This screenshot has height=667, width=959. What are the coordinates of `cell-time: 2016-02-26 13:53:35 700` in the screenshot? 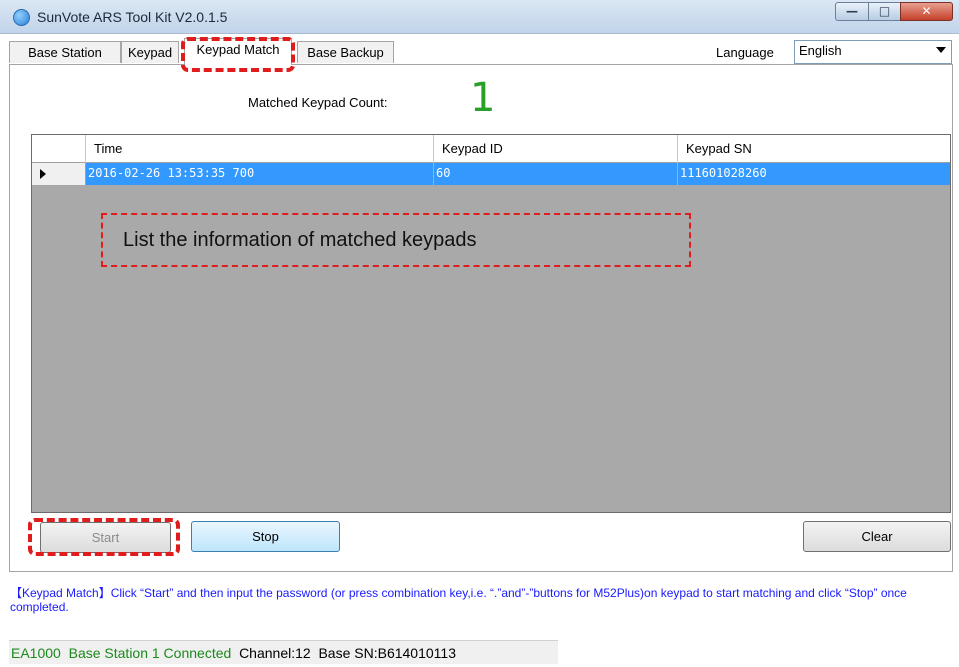 It's located at (260, 174).